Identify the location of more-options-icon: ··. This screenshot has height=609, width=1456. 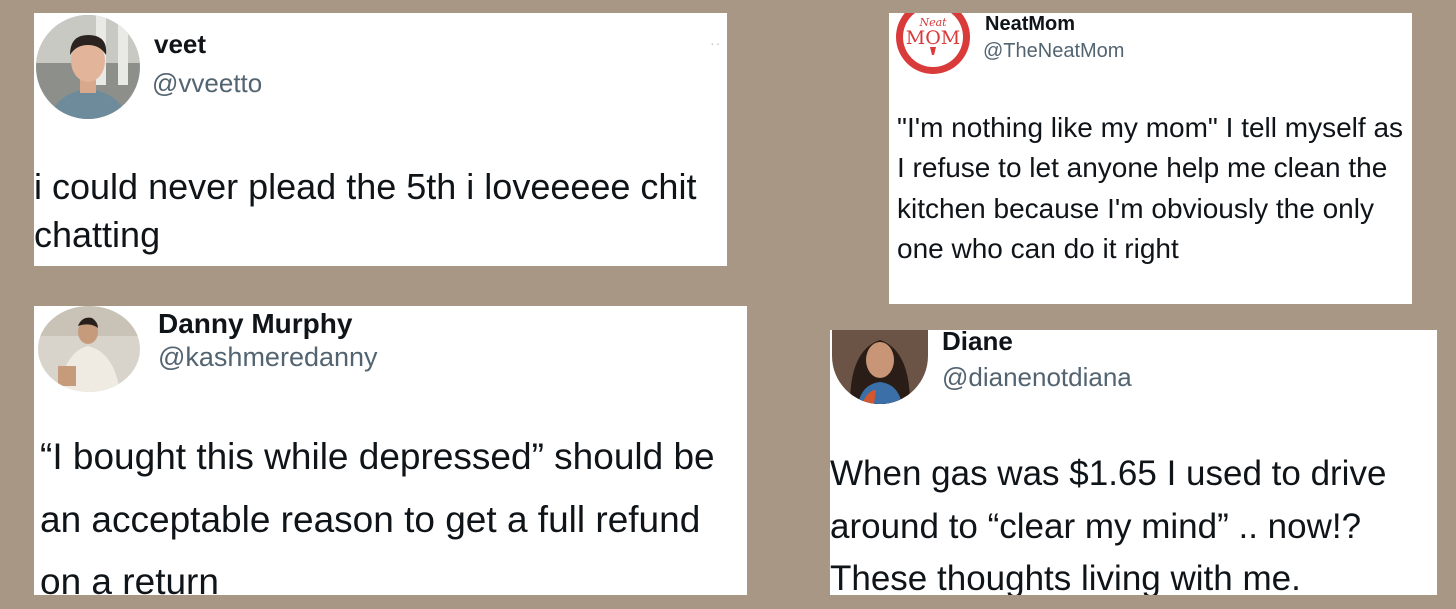
(715, 43).